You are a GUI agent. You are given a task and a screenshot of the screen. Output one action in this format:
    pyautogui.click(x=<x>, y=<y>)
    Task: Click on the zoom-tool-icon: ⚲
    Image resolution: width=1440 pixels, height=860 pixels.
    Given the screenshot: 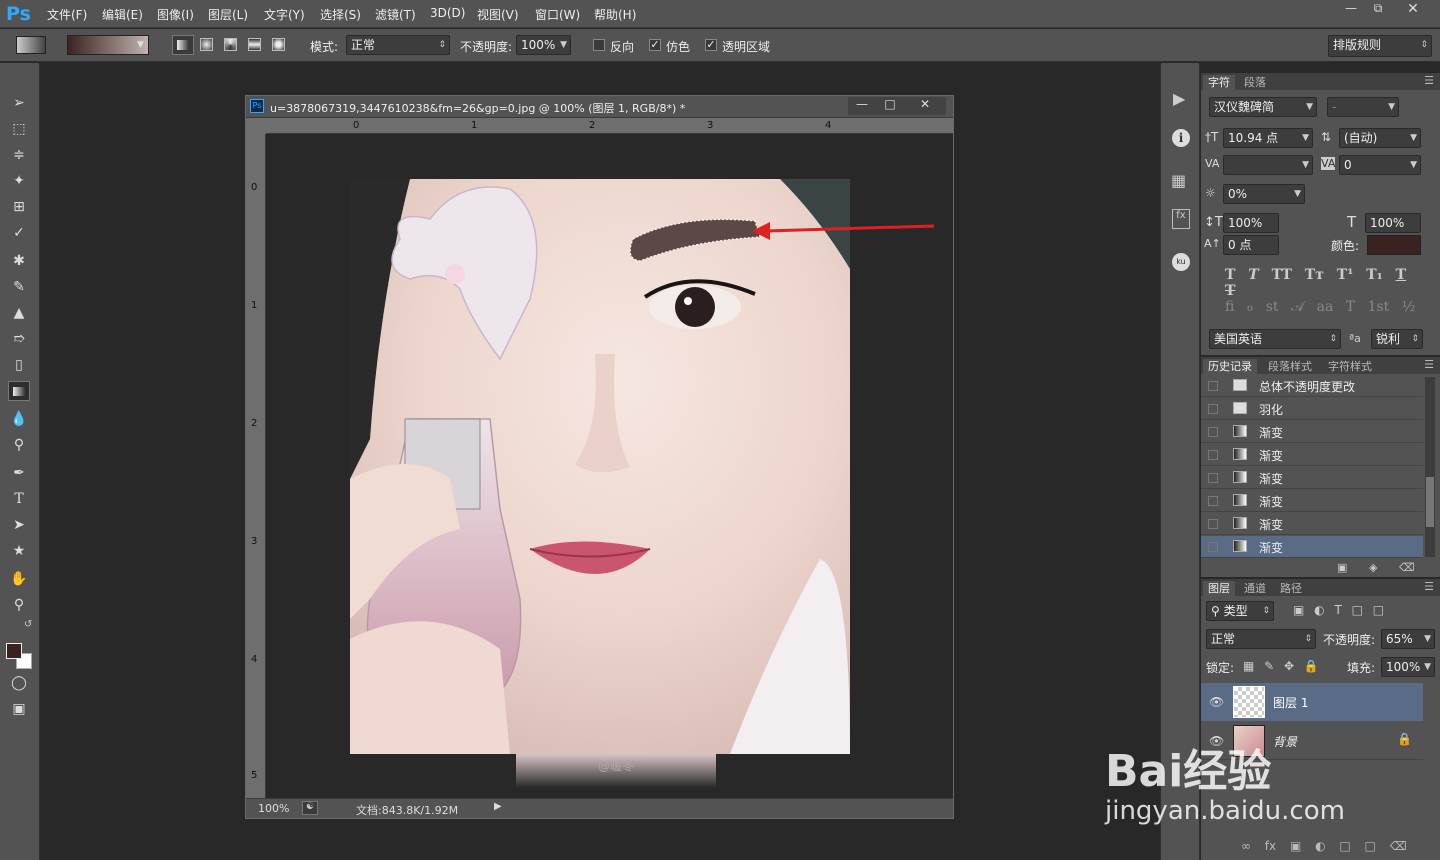 What is the action you would take?
    pyautogui.click(x=19, y=605)
    